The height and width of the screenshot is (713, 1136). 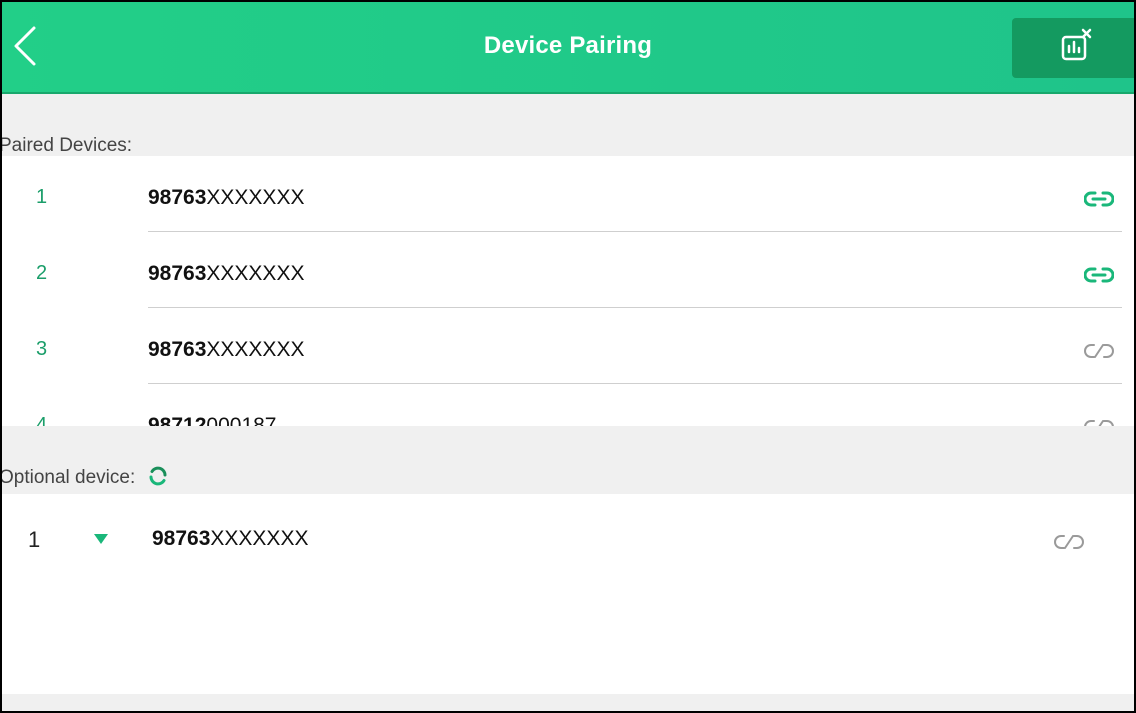 What do you see at coordinates (177, 420) in the screenshot?
I see `device-id-prefix: 98712` at bounding box center [177, 420].